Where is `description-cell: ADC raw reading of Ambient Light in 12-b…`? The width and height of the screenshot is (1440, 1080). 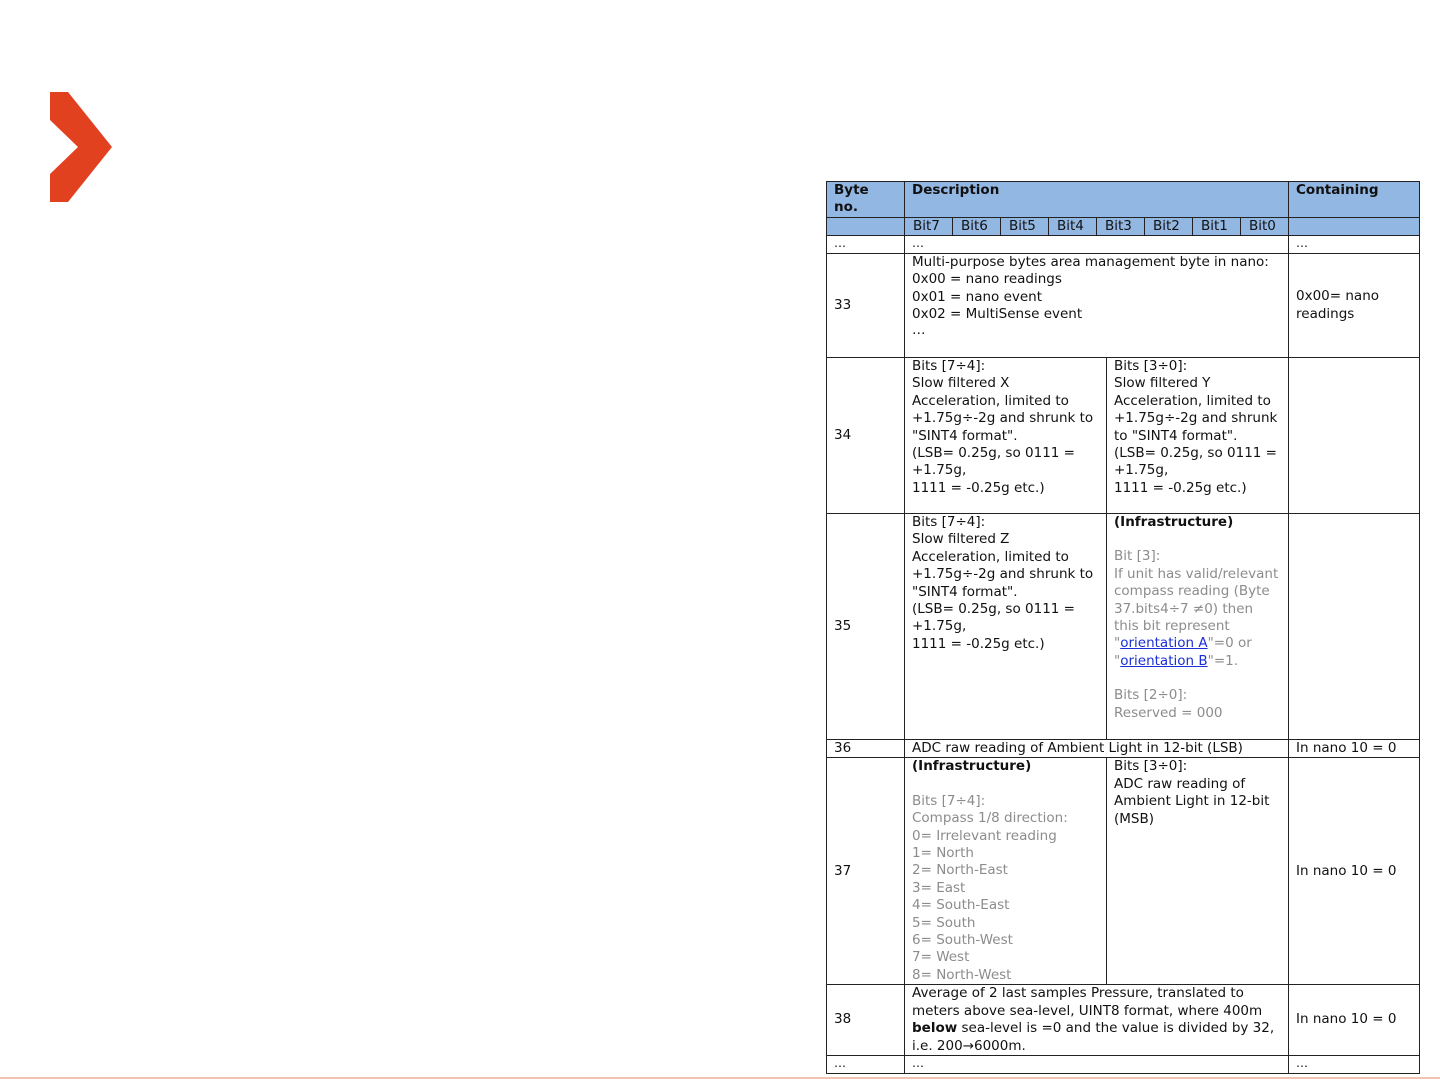
description-cell: ADC raw reading of Ambient Light in 12-b… is located at coordinates (1096, 748).